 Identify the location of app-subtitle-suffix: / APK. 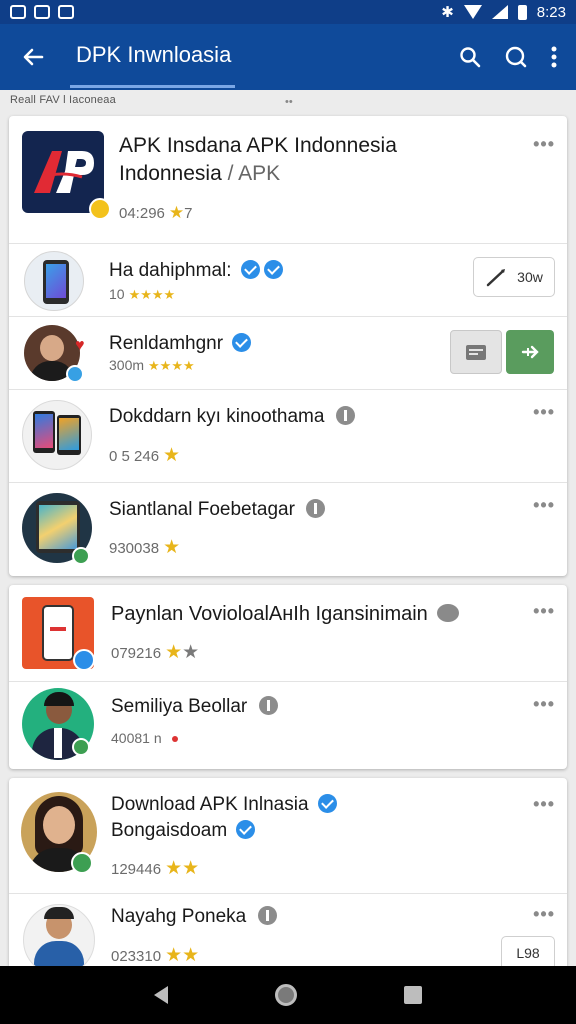
(251, 173).